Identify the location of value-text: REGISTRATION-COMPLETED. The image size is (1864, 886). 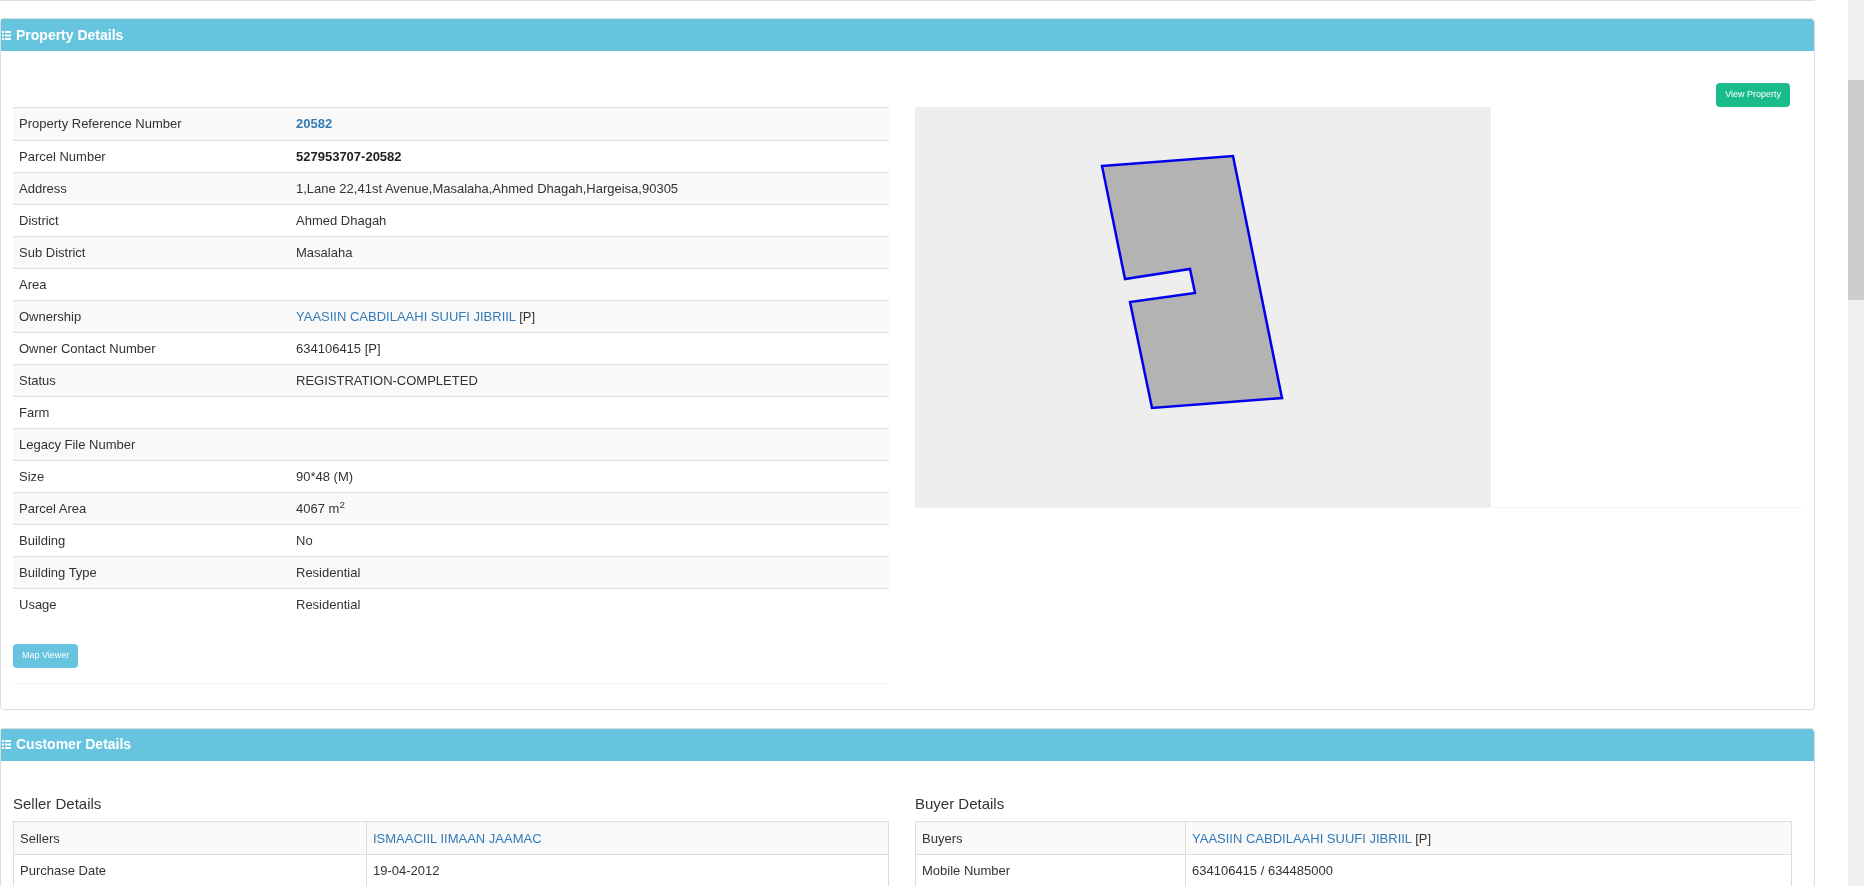
(387, 380).